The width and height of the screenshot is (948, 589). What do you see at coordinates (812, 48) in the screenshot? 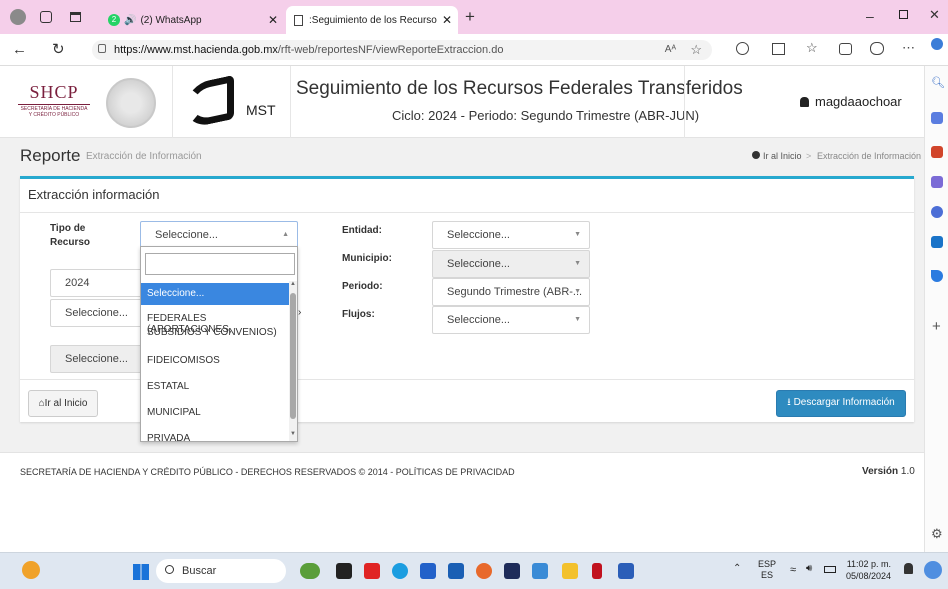
I see `favorites-icon: ☆` at bounding box center [812, 48].